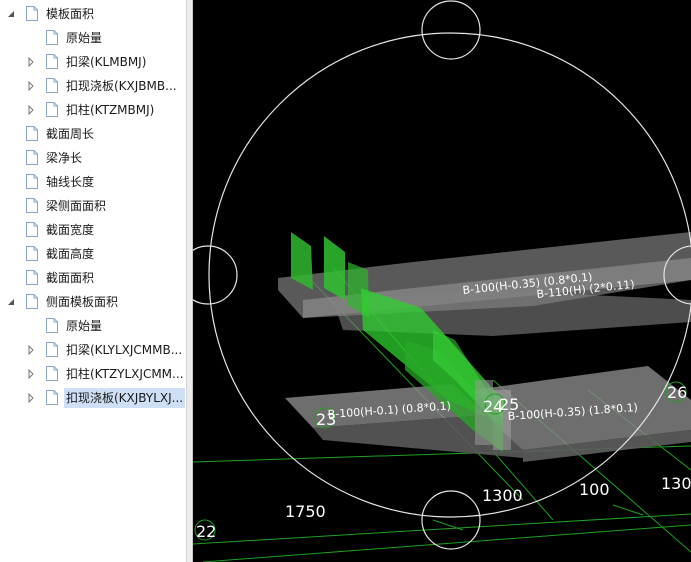 The height and width of the screenshot is (562, 691). What do you see at coordinates (502, 495) in the screenshot?
I see `dimension-1300: 1300` at bounding box center [502, 495].